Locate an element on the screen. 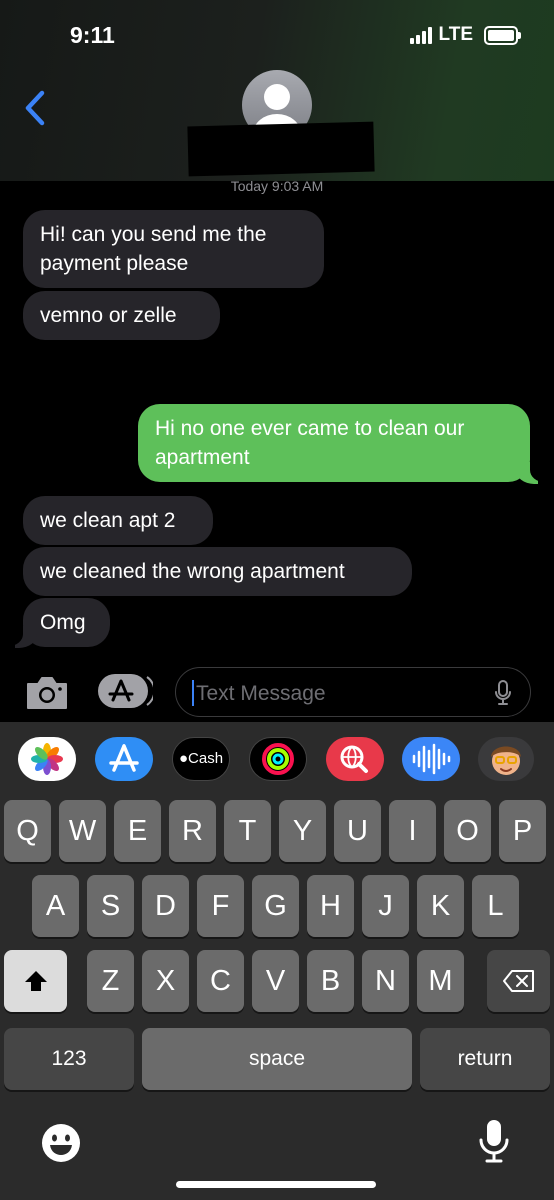 This screenshot has height=1200, width=554. memoji-icon is located at coordinates (506, 759).